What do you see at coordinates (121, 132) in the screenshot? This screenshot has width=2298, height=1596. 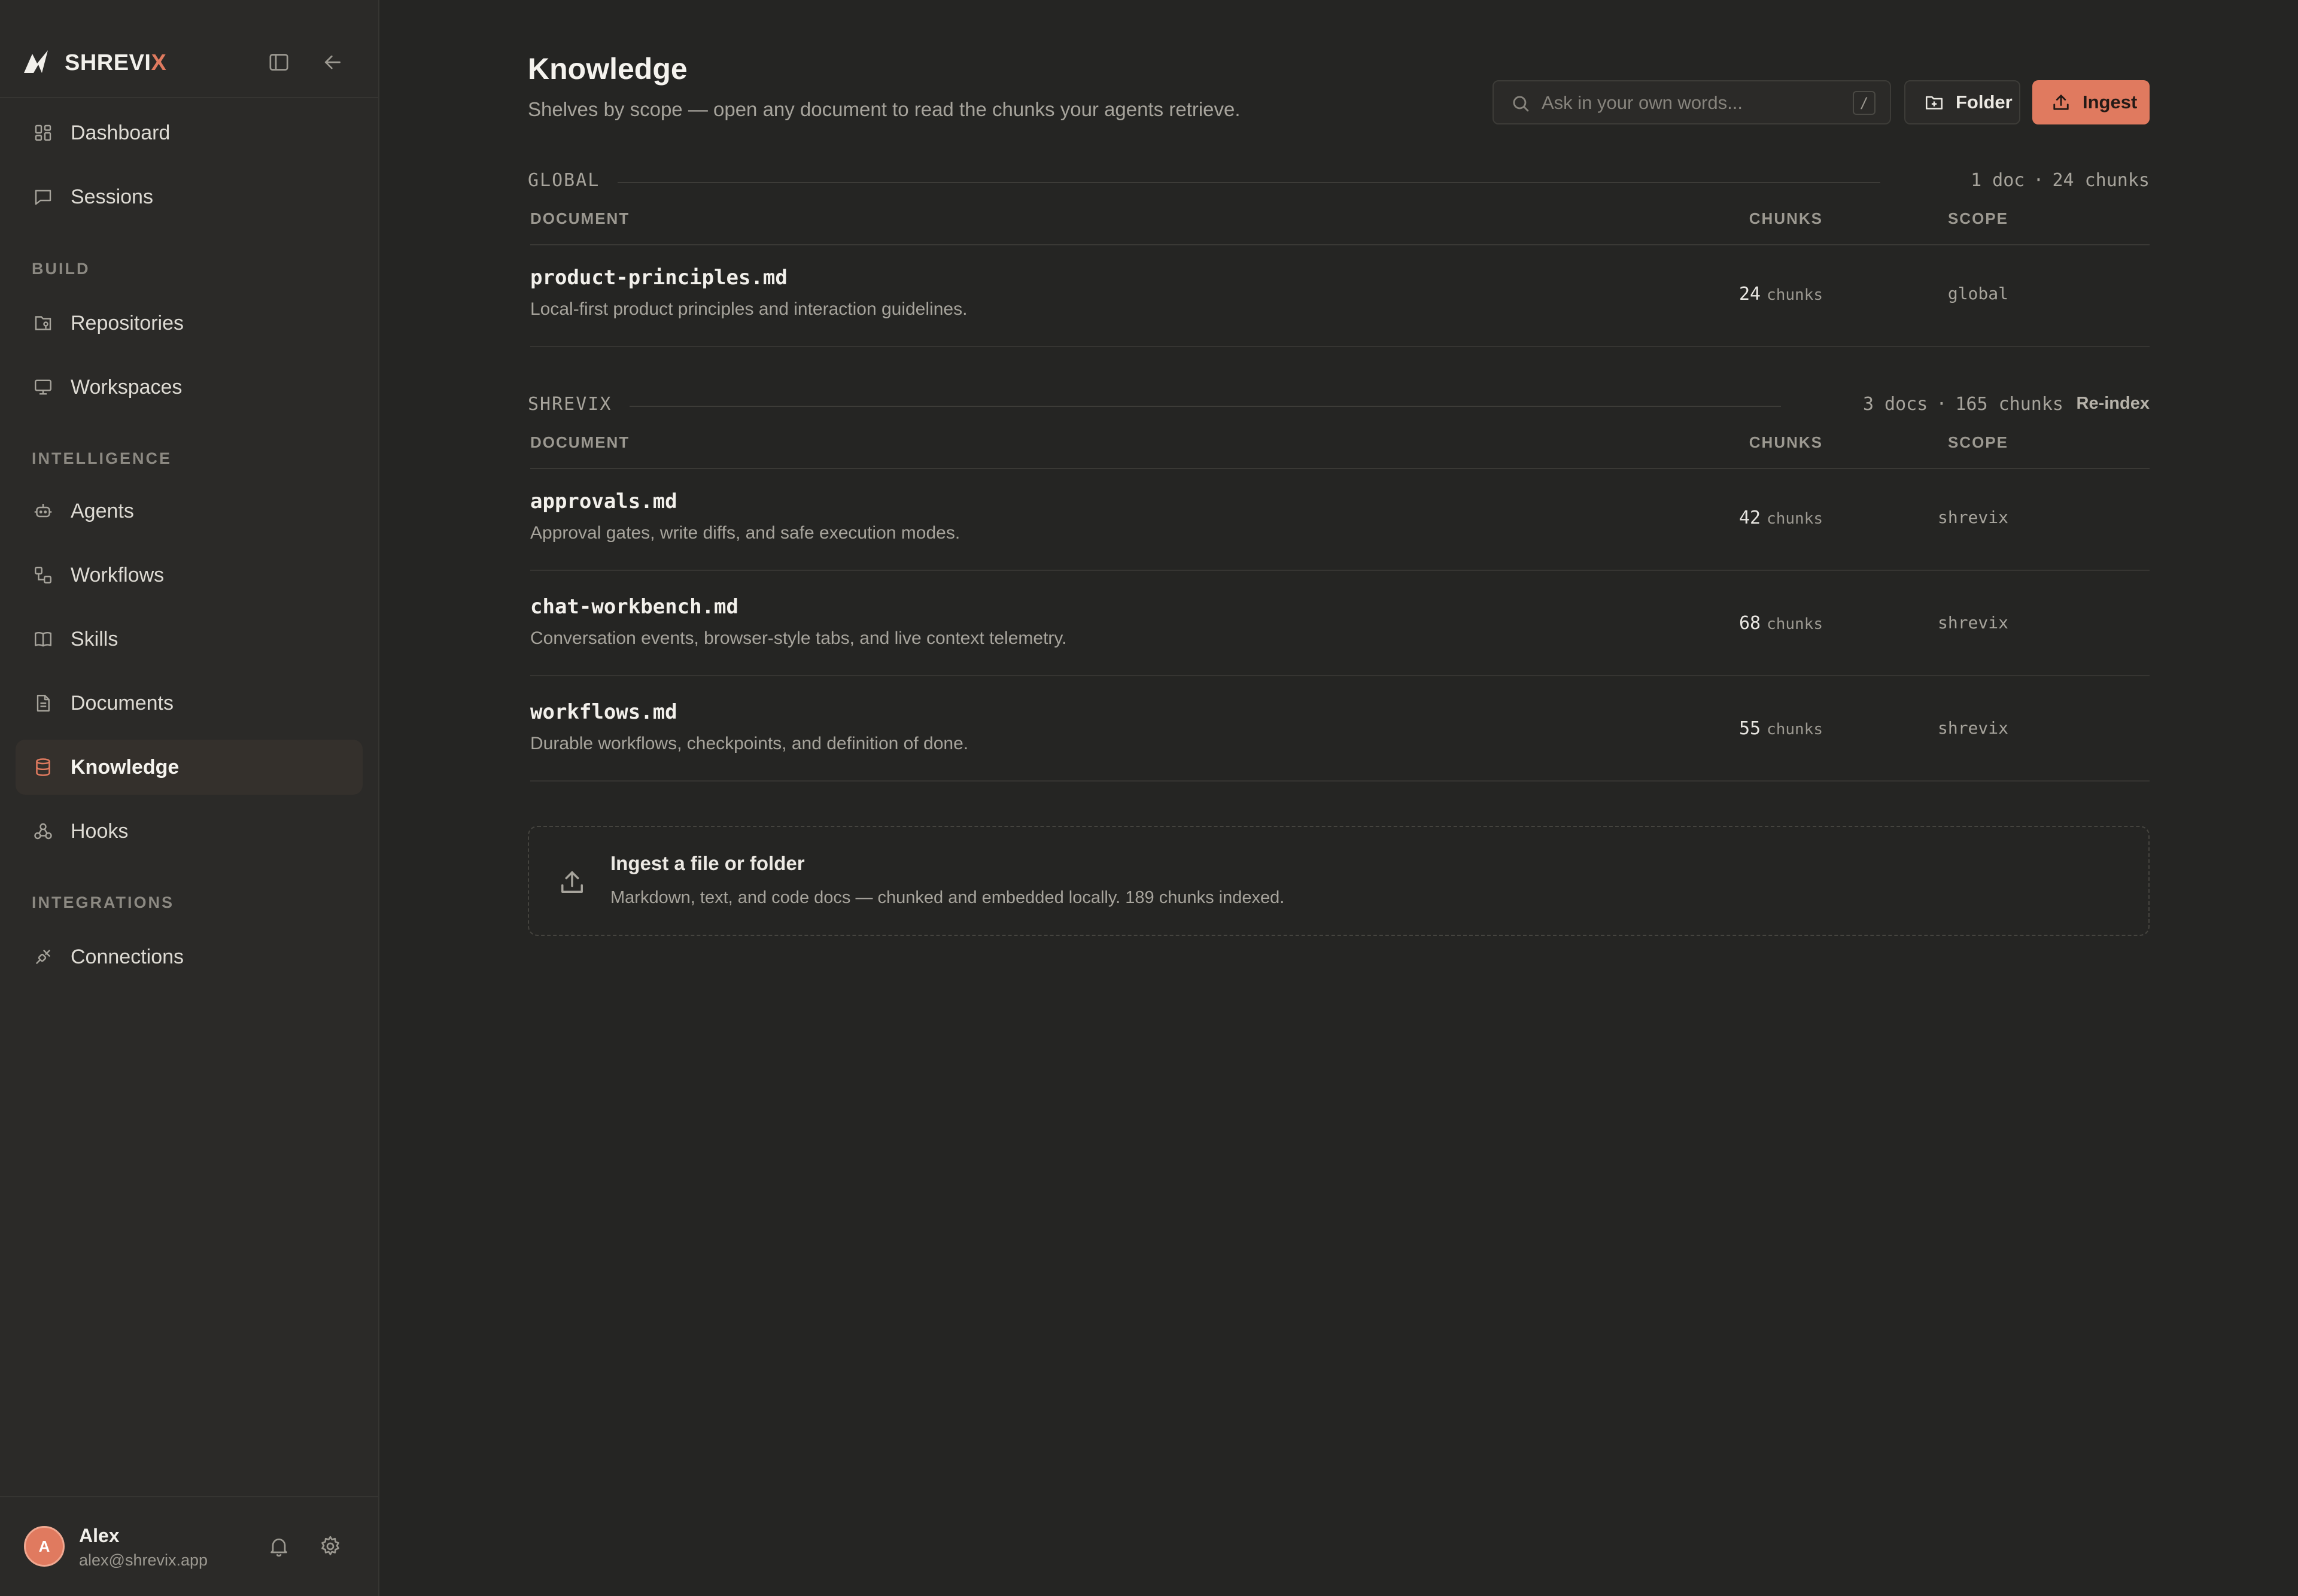 I see `sidebar-item-label: Dashboard` at bounding box center [121, 132].